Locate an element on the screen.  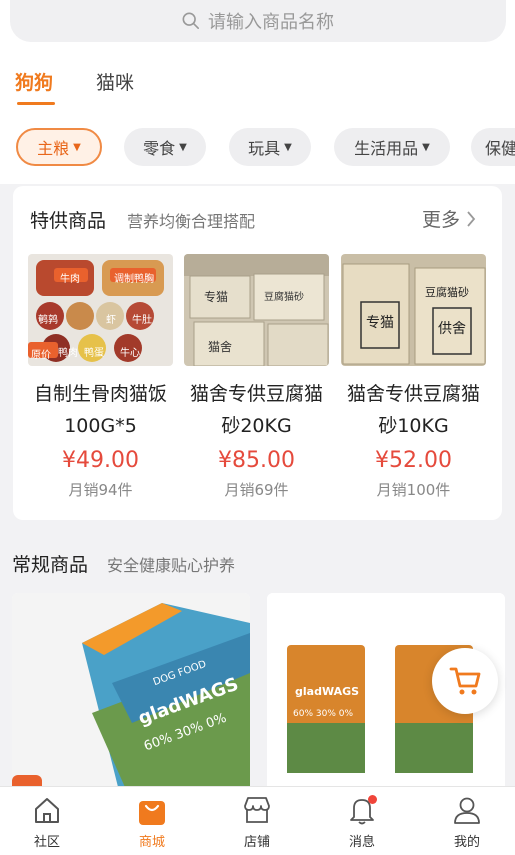
pet-tabs: 狗狗 猫咪 is located at coordinates (257, 86).